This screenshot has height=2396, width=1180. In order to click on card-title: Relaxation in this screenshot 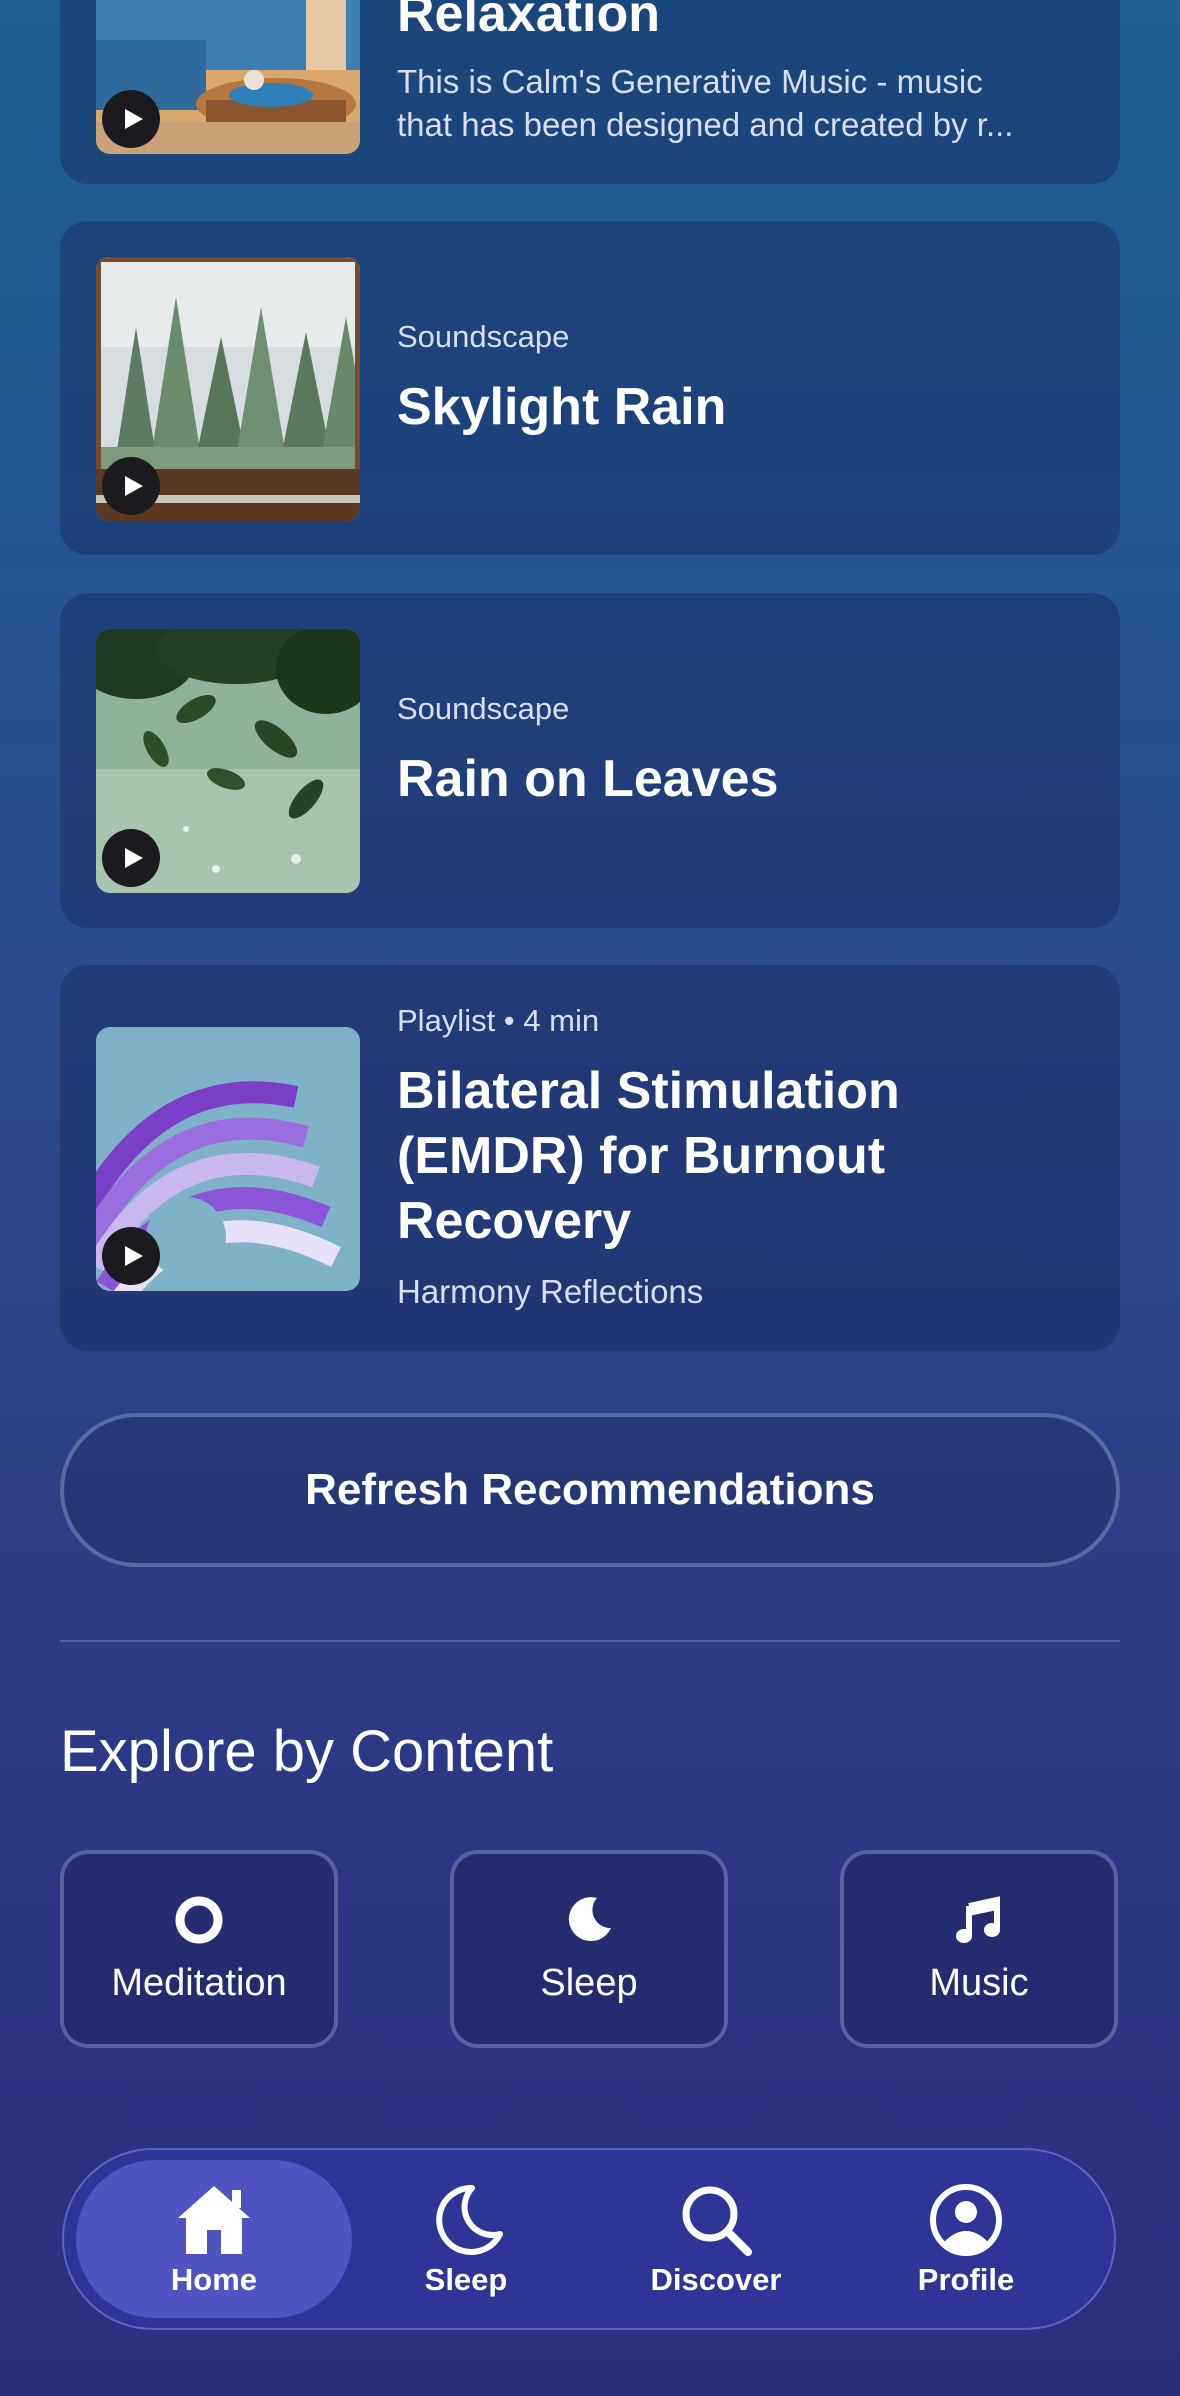, I will do `click(528, 21)`.